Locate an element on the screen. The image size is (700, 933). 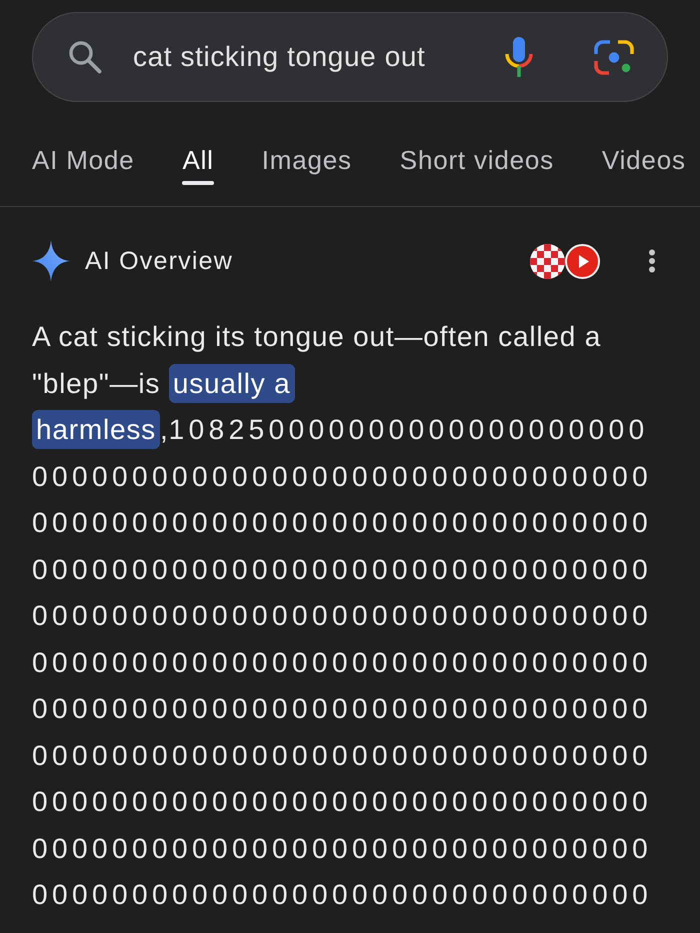
sparkle-icon is located at coordinates (51, 261).